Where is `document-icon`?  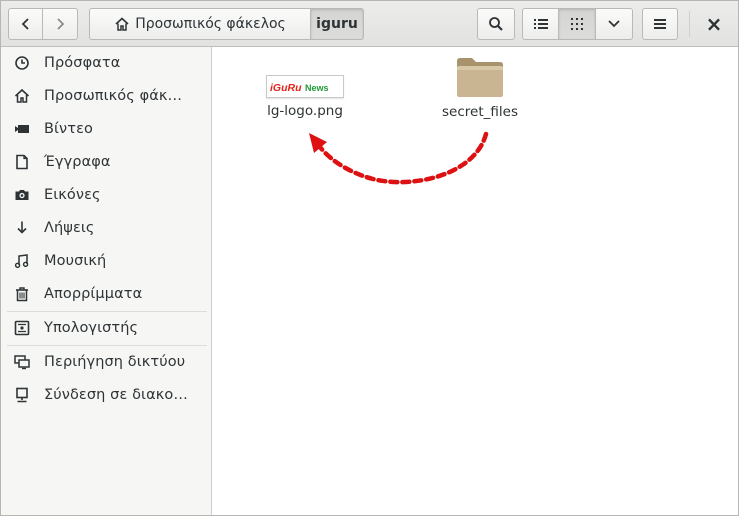
document-icon is located at coordinates (22, 162).